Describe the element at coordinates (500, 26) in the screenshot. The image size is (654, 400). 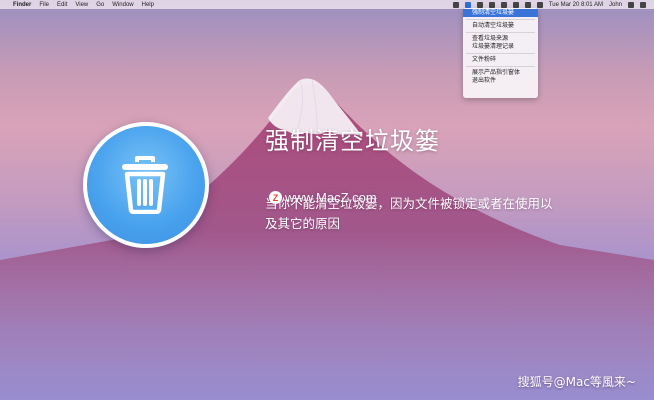
I see `menu-item-auto-empty: 自动清空垃圾篓` at that location.